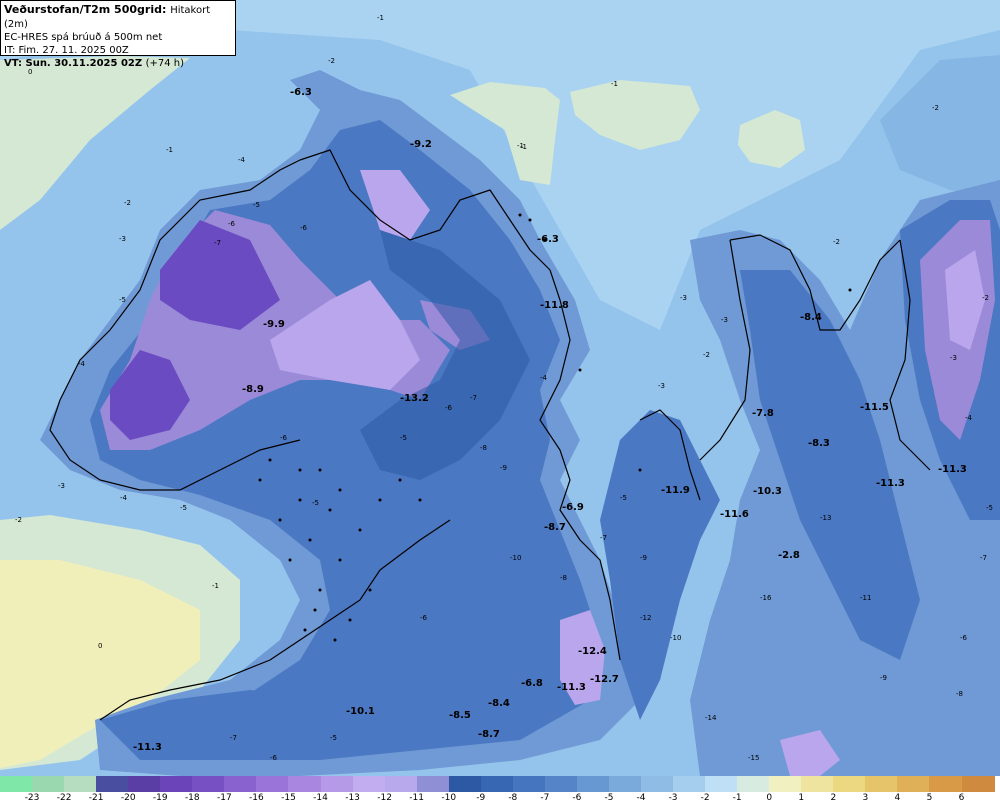 The width and height of the screenshot is (1000, 805). Describe the element at coordinates (609, 798) in the screenshot. I see `legend-tick-label: -5` at that location.